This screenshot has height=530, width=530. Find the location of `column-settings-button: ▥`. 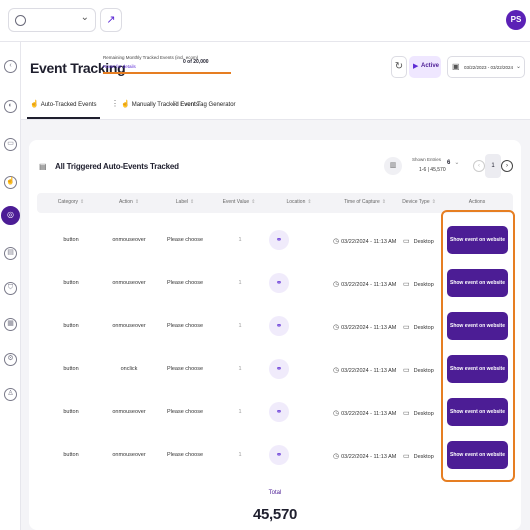

column-settings-button: ▥ is located at coordinates (393, 166).